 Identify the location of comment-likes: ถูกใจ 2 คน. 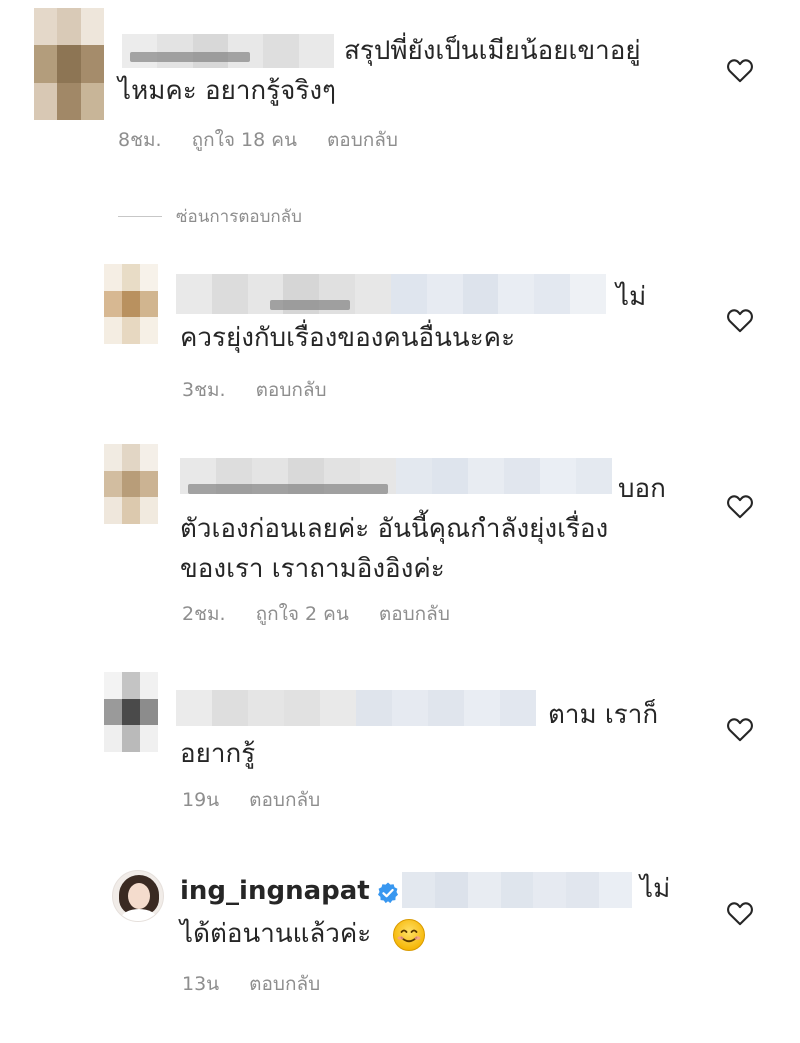
(302, 614).